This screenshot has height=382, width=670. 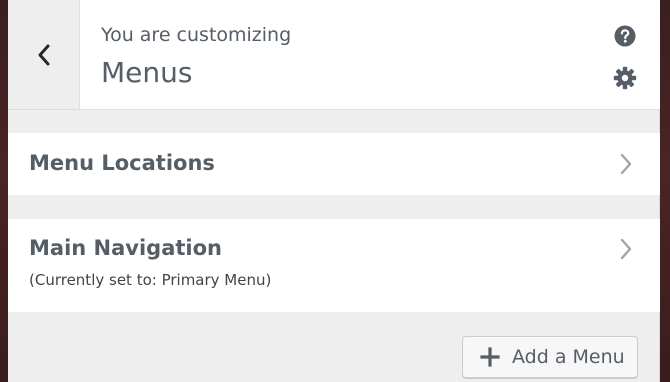 I want to click on back-button, so click(x=44, y=54).